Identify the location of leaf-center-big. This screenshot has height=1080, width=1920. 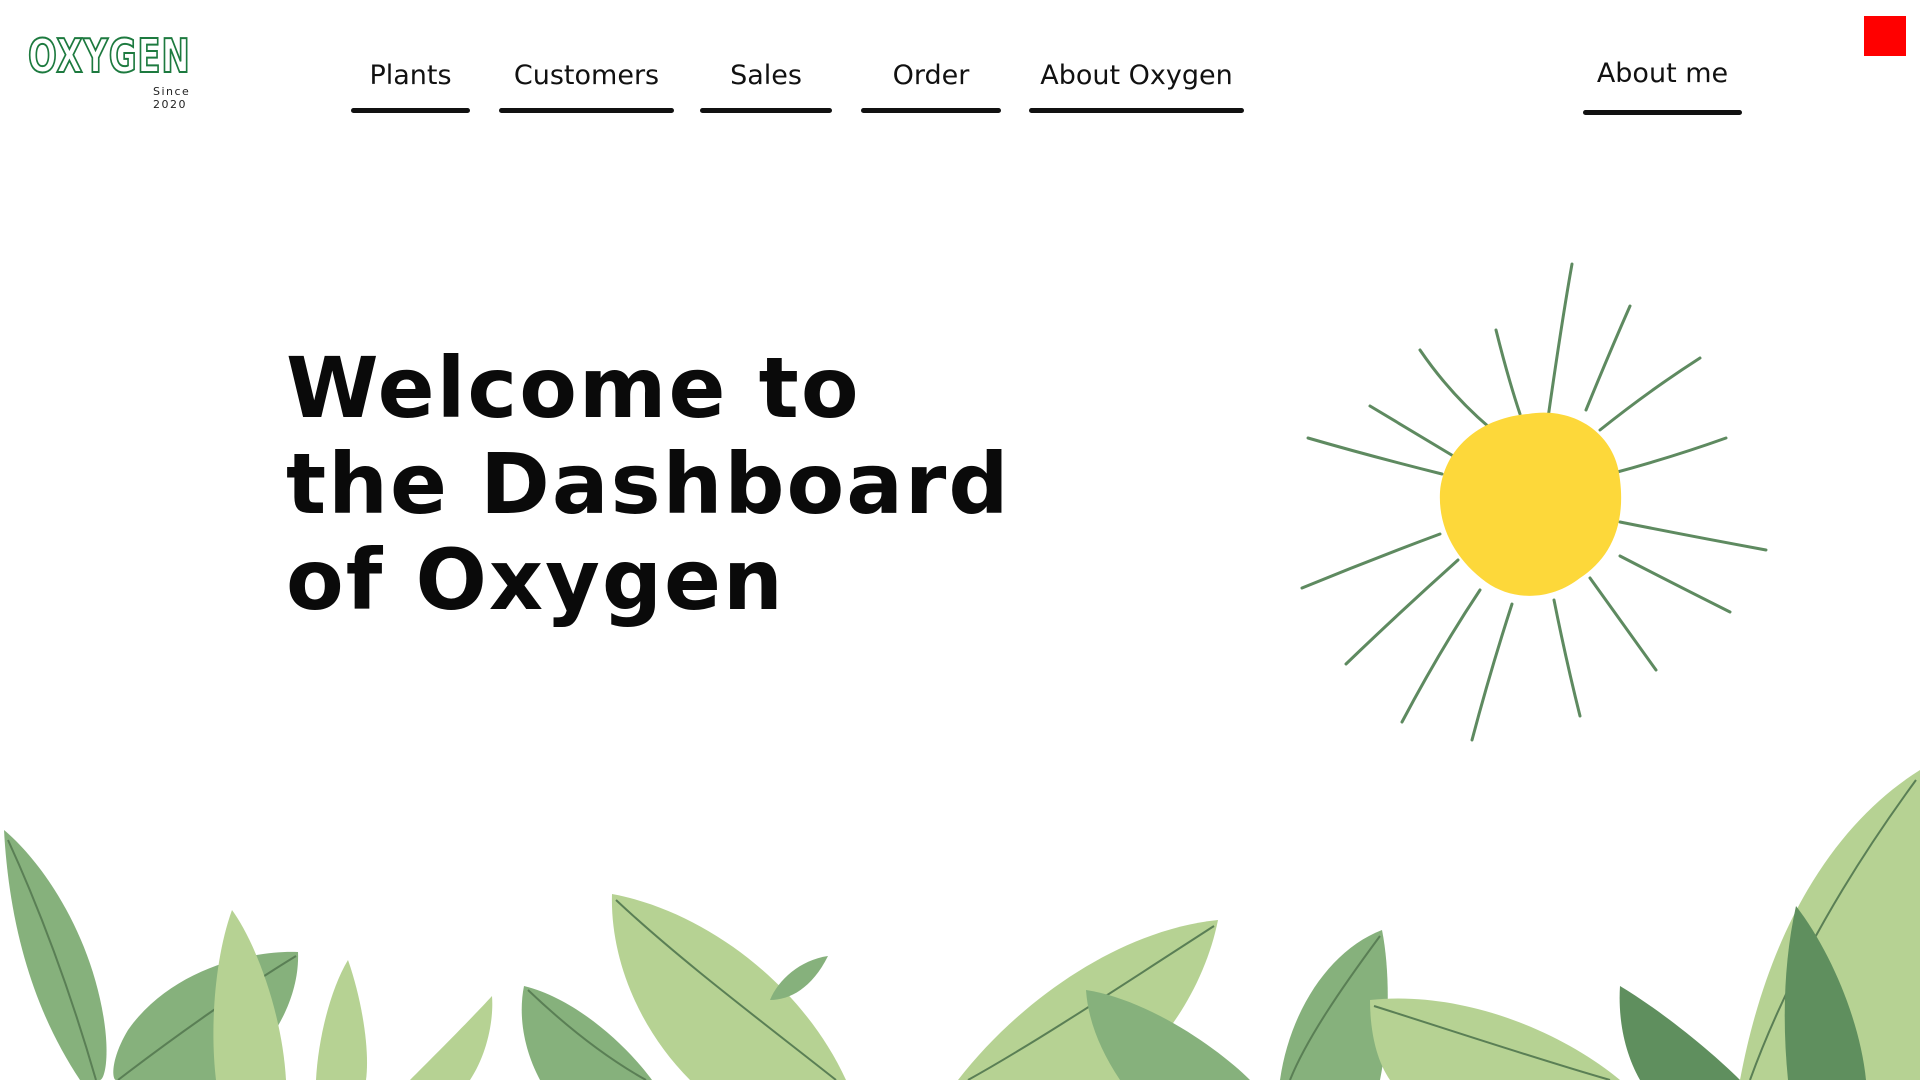
(728, 987).